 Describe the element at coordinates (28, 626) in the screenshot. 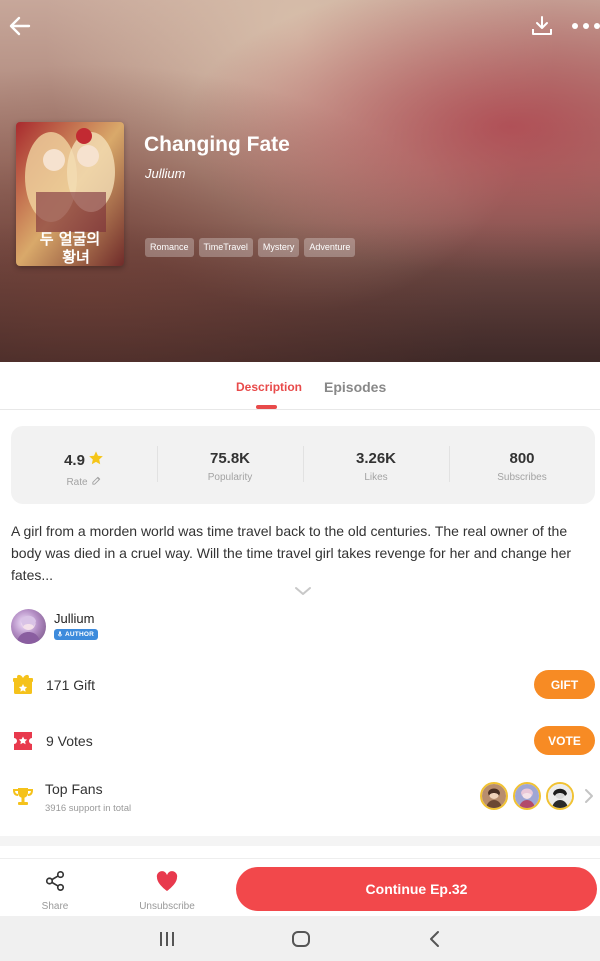

I see `author-avatar` at that location.